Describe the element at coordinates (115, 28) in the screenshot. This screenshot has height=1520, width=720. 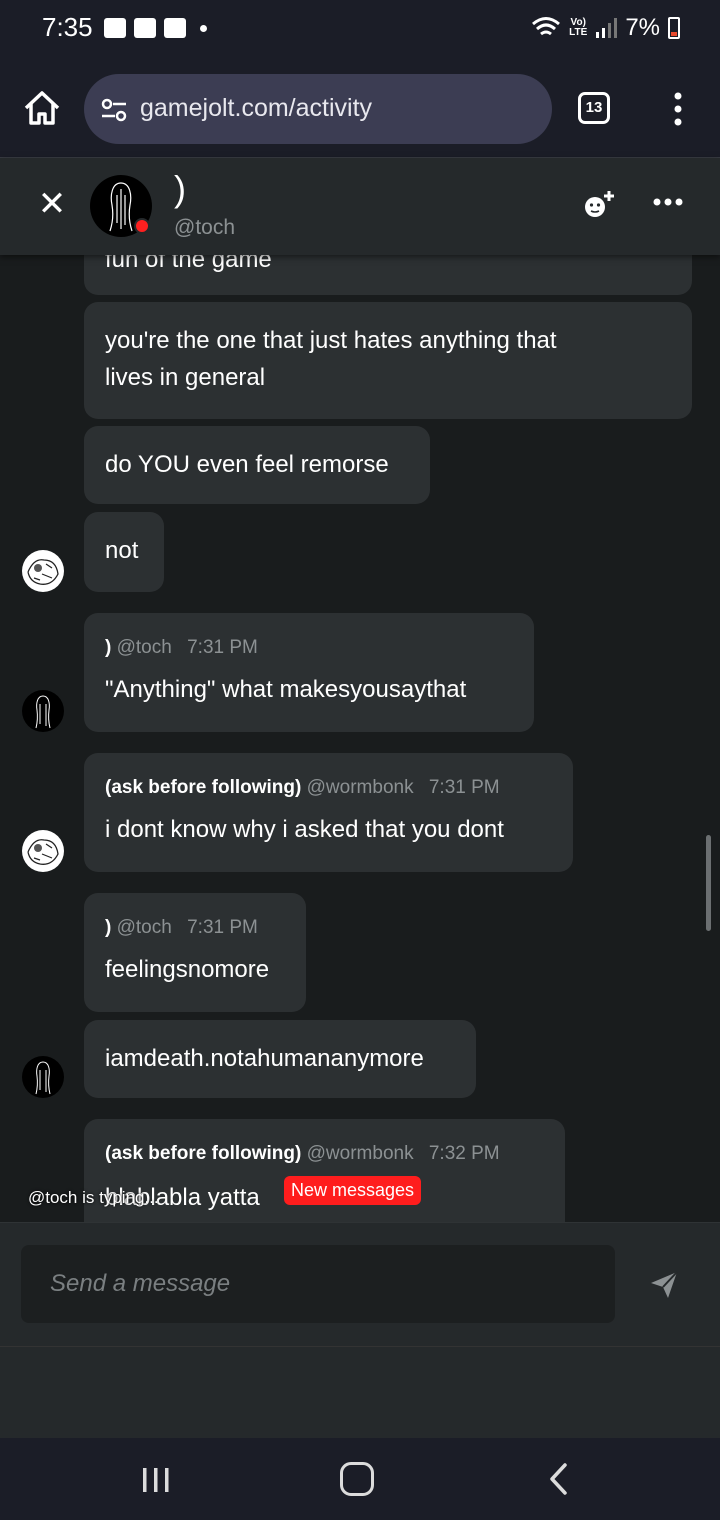
I see `gallery-notification-icon` at that location.